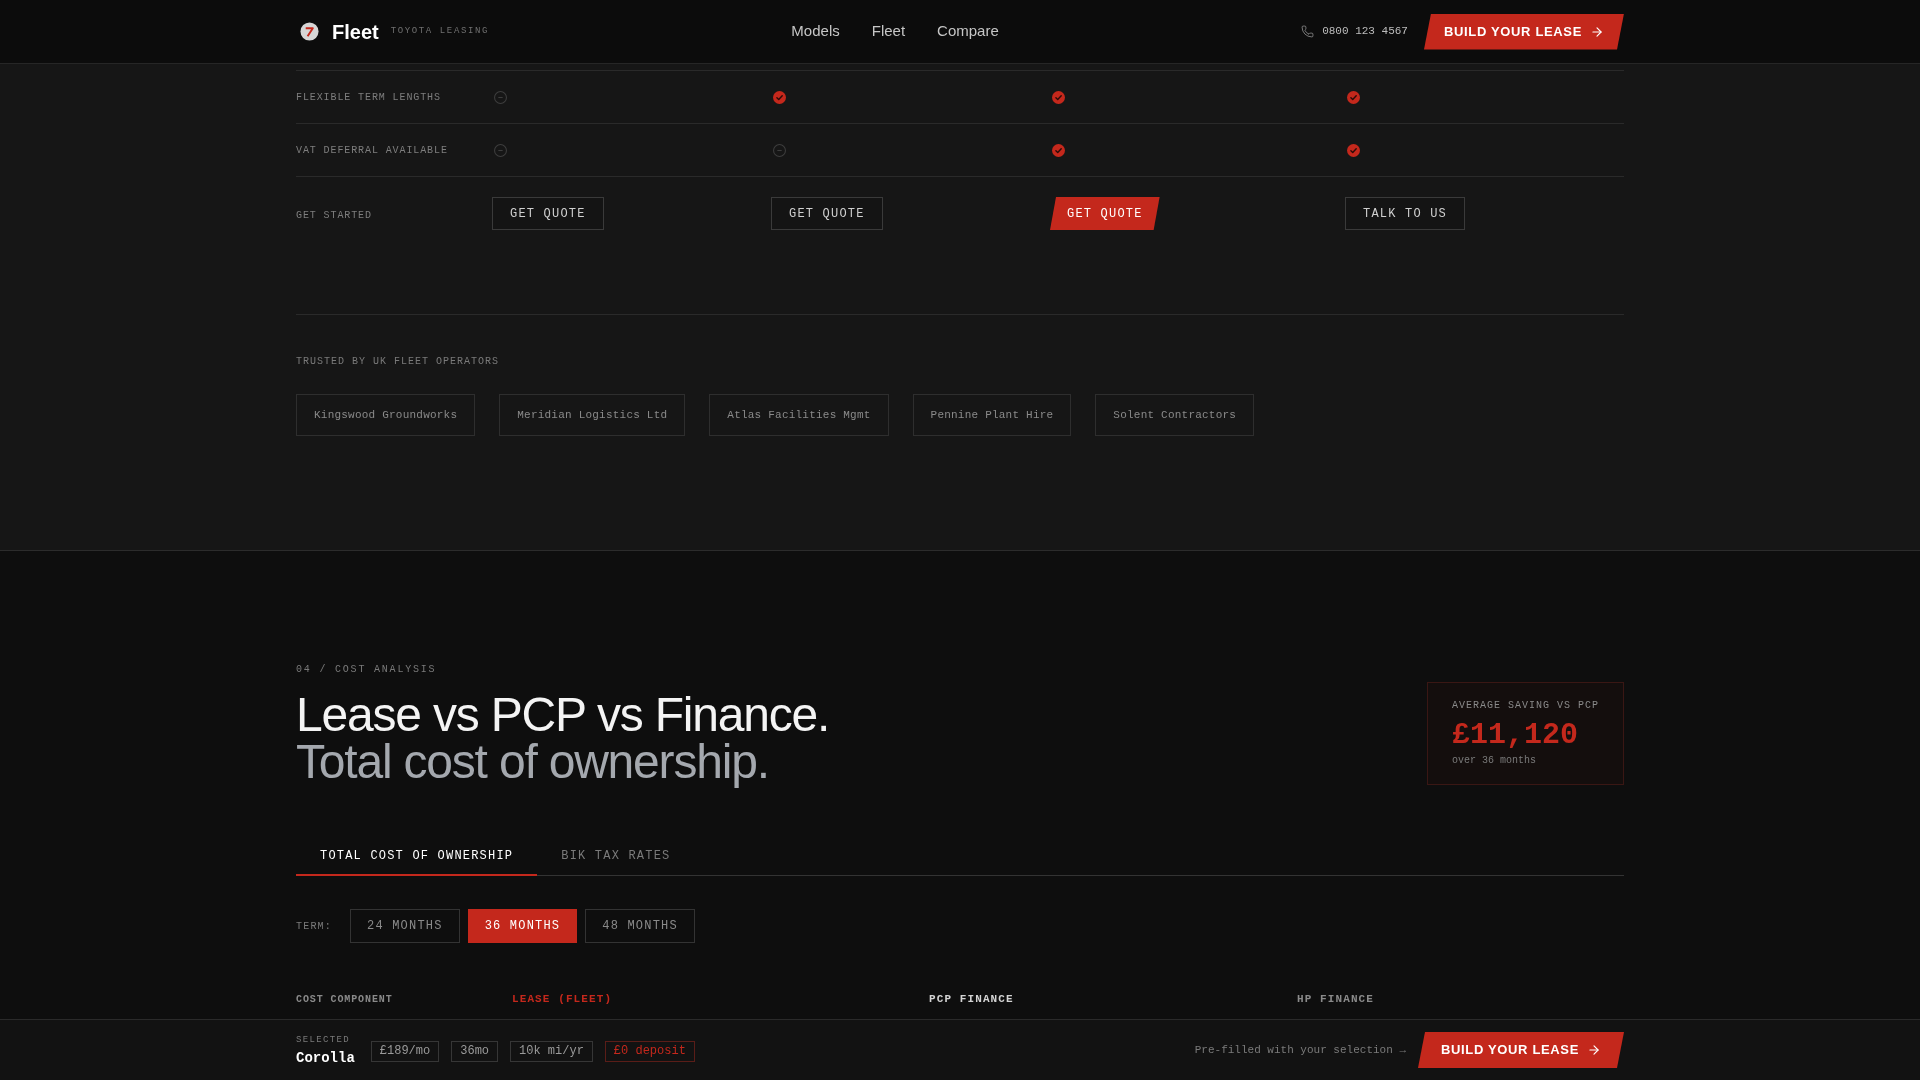 The image size is (1920, 1080). What do you see at coordinates (417, 856) in the screenshot?
I see `tab: TOTAL COST OF OWNERSHIP` at bounding box center [417, 856].